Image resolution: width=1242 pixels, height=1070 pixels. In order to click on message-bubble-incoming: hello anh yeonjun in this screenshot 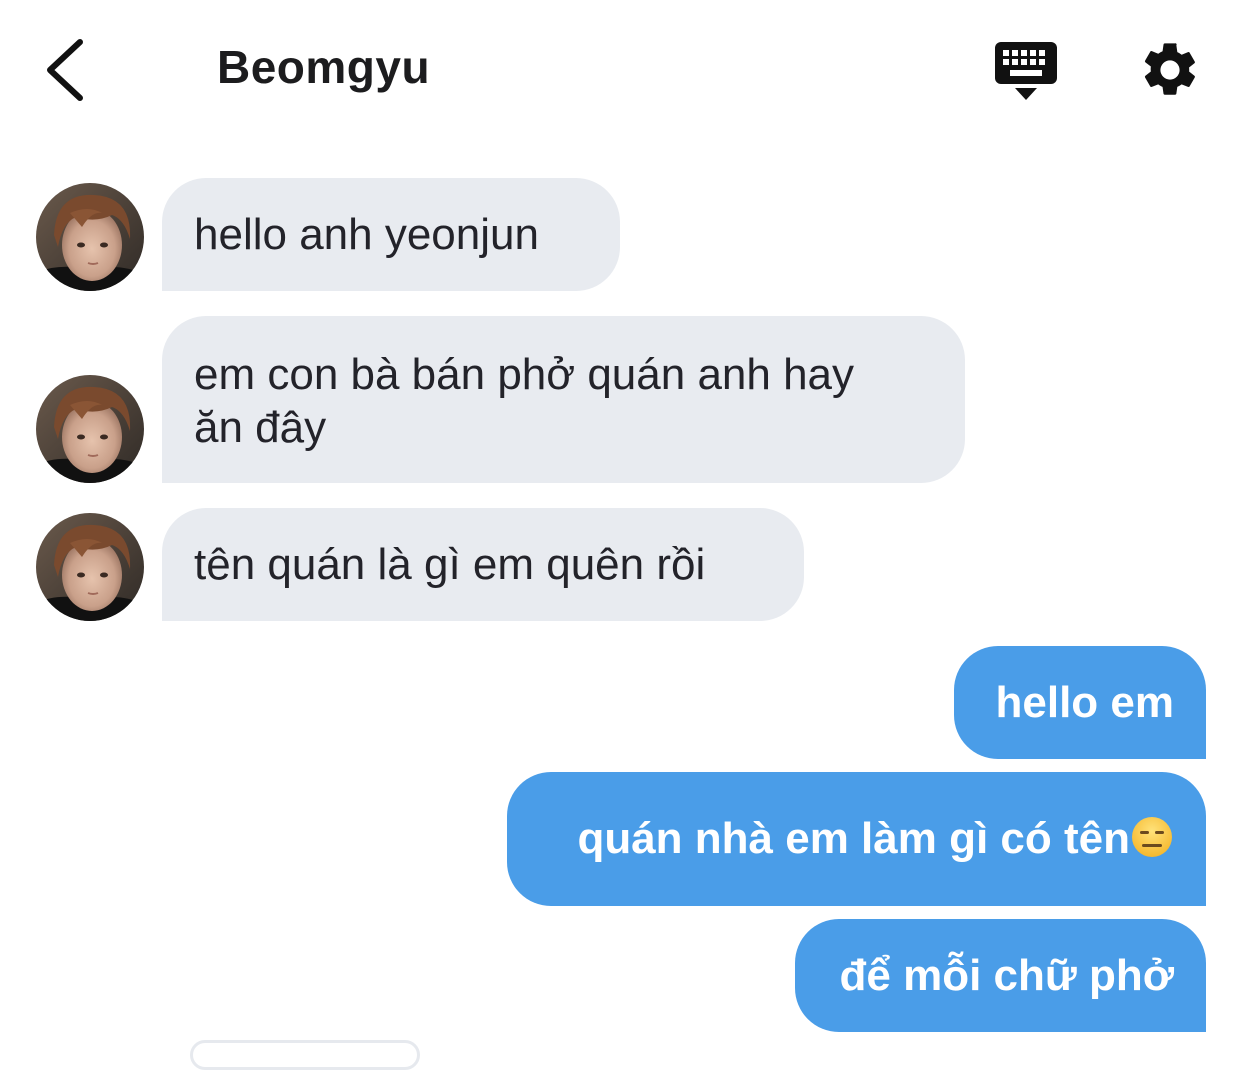, I will do `click(391, 234)`.